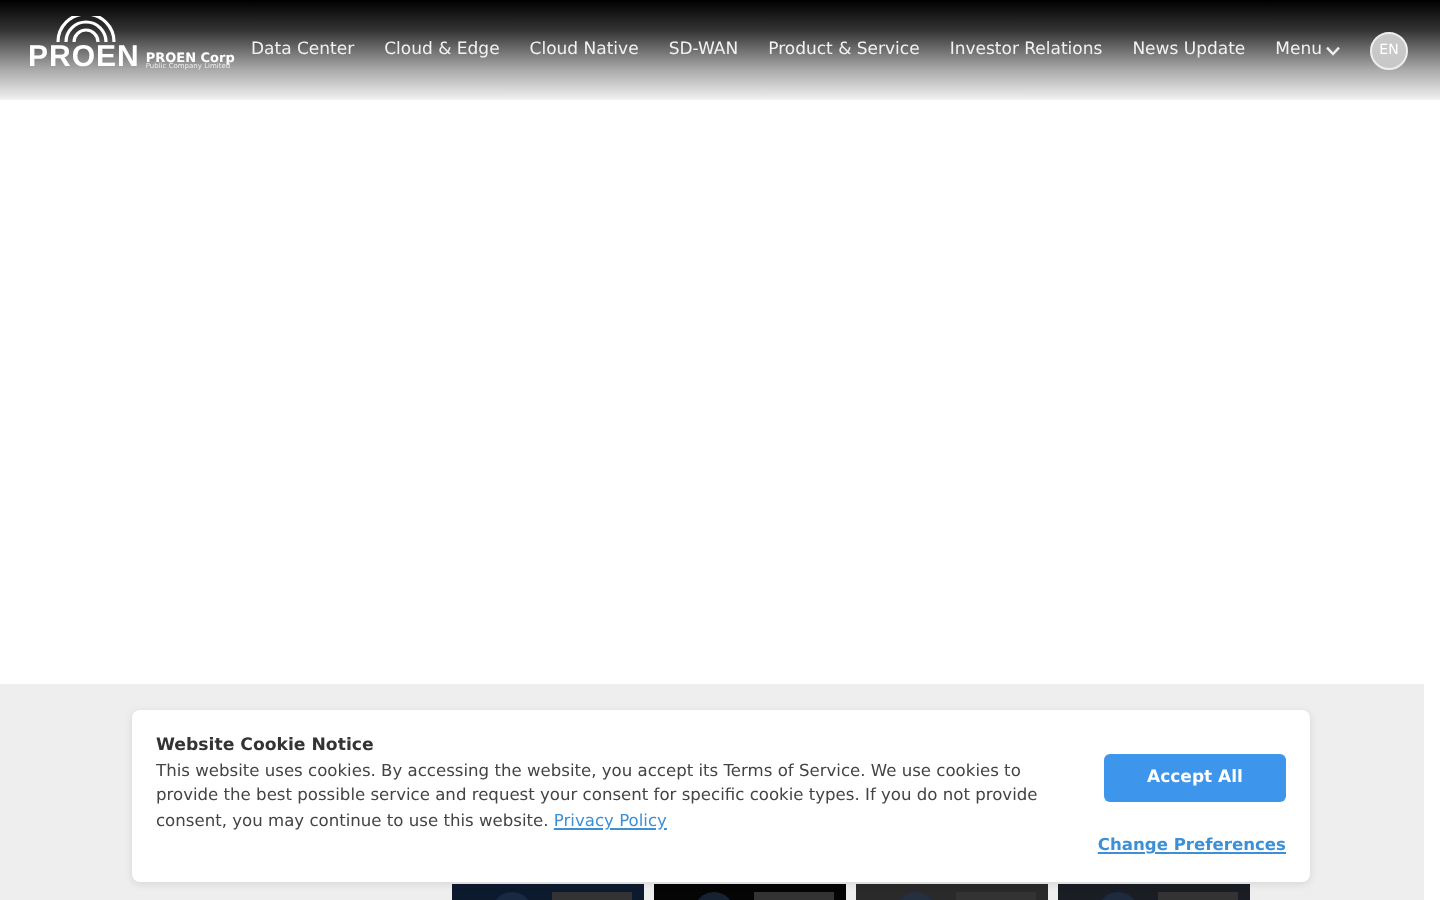 The height and width of the screenshot is (900, 1440). I want to click on change-preferences-link: Change Preferences, so click(1191, 844).